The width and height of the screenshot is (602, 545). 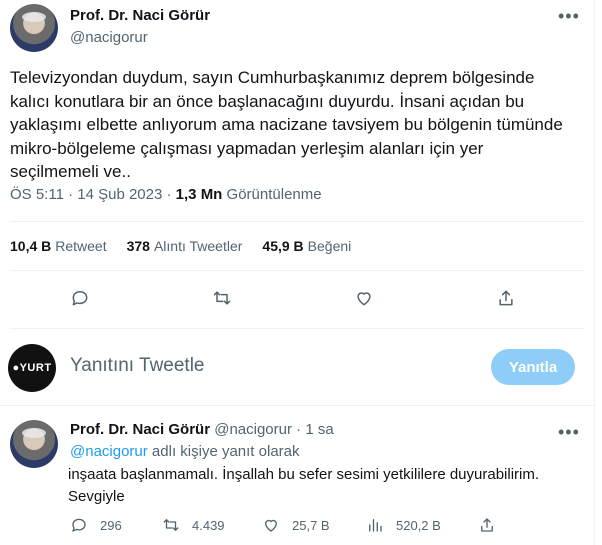 What do you see at coordinates (140, 15) in the screenshot?
I see `author-name: Prof. Dr. Naci Görür` at bounding box center [140, 15].